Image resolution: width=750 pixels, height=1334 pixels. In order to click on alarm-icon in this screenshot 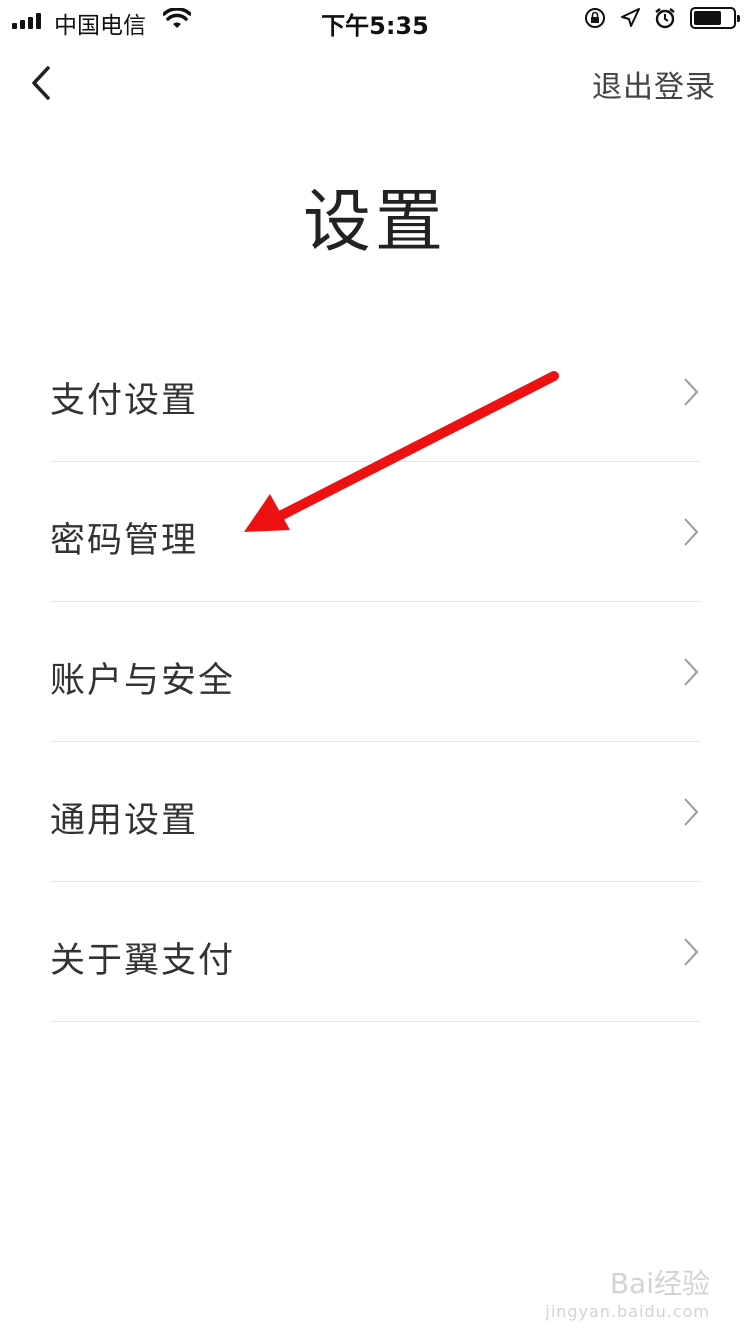, I will do `click(665, 18)`.